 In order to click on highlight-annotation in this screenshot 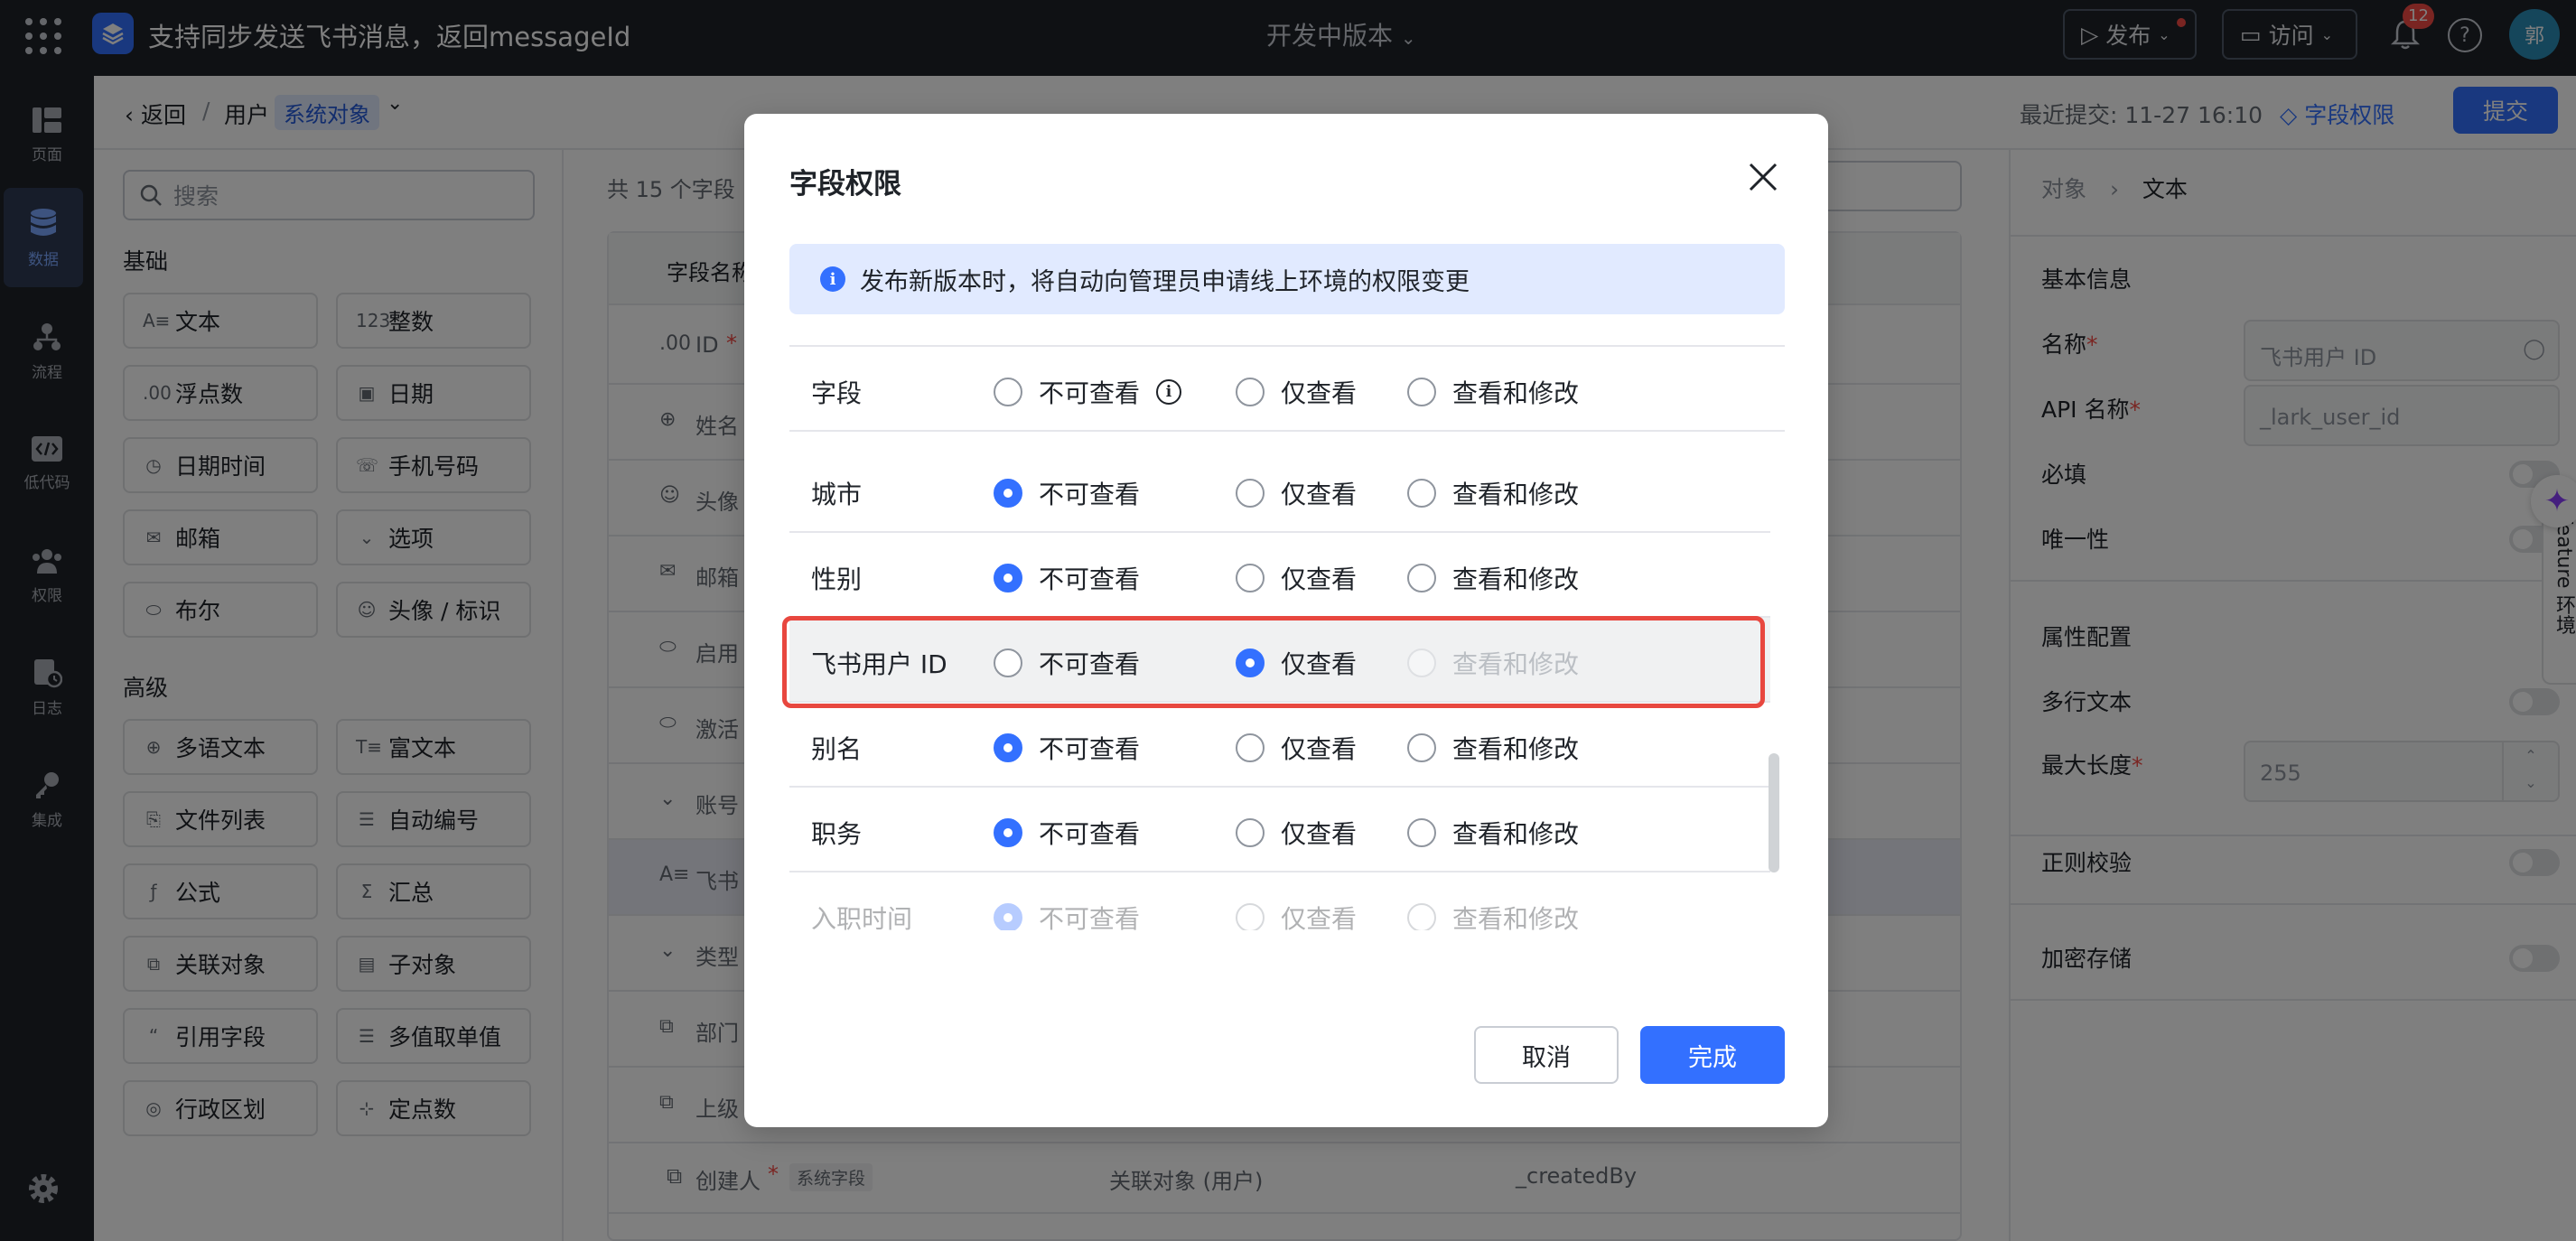, I will do `click(1273, 662)`.